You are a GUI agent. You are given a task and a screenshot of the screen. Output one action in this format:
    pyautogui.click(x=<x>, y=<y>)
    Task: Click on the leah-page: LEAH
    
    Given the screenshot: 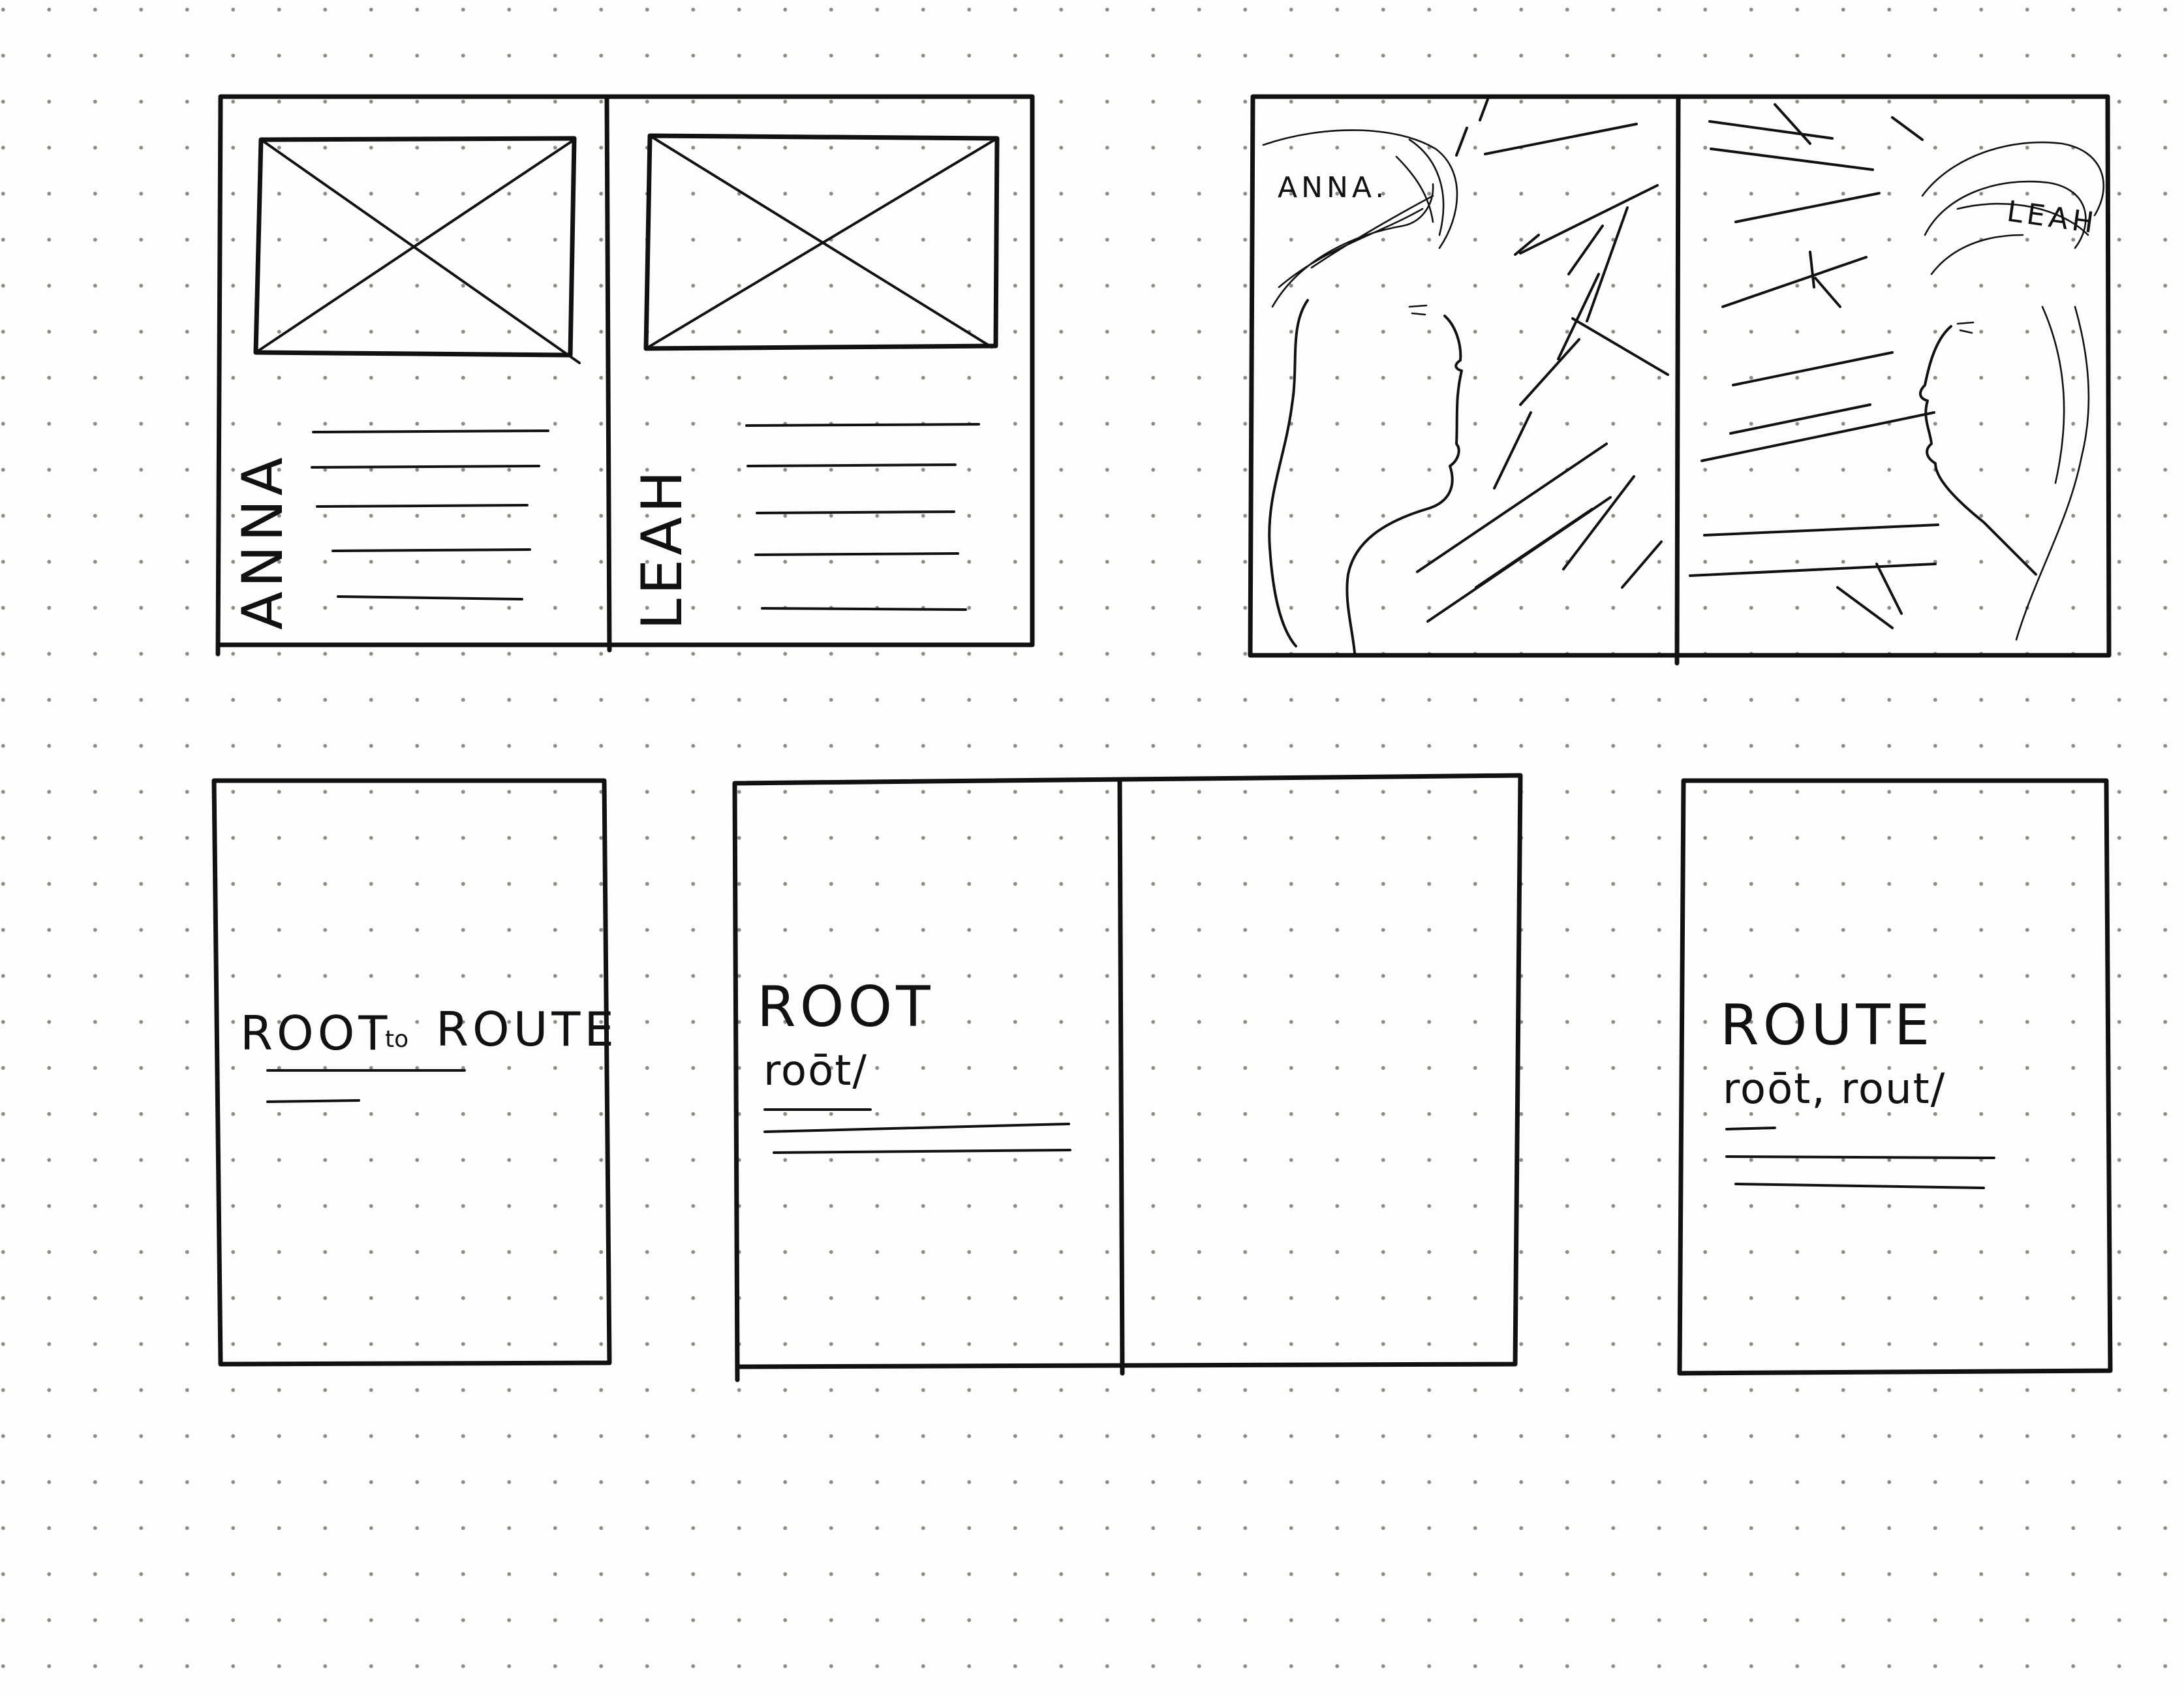 What is the action you would take?
    pyautogui.click(x=815, y=381)
    